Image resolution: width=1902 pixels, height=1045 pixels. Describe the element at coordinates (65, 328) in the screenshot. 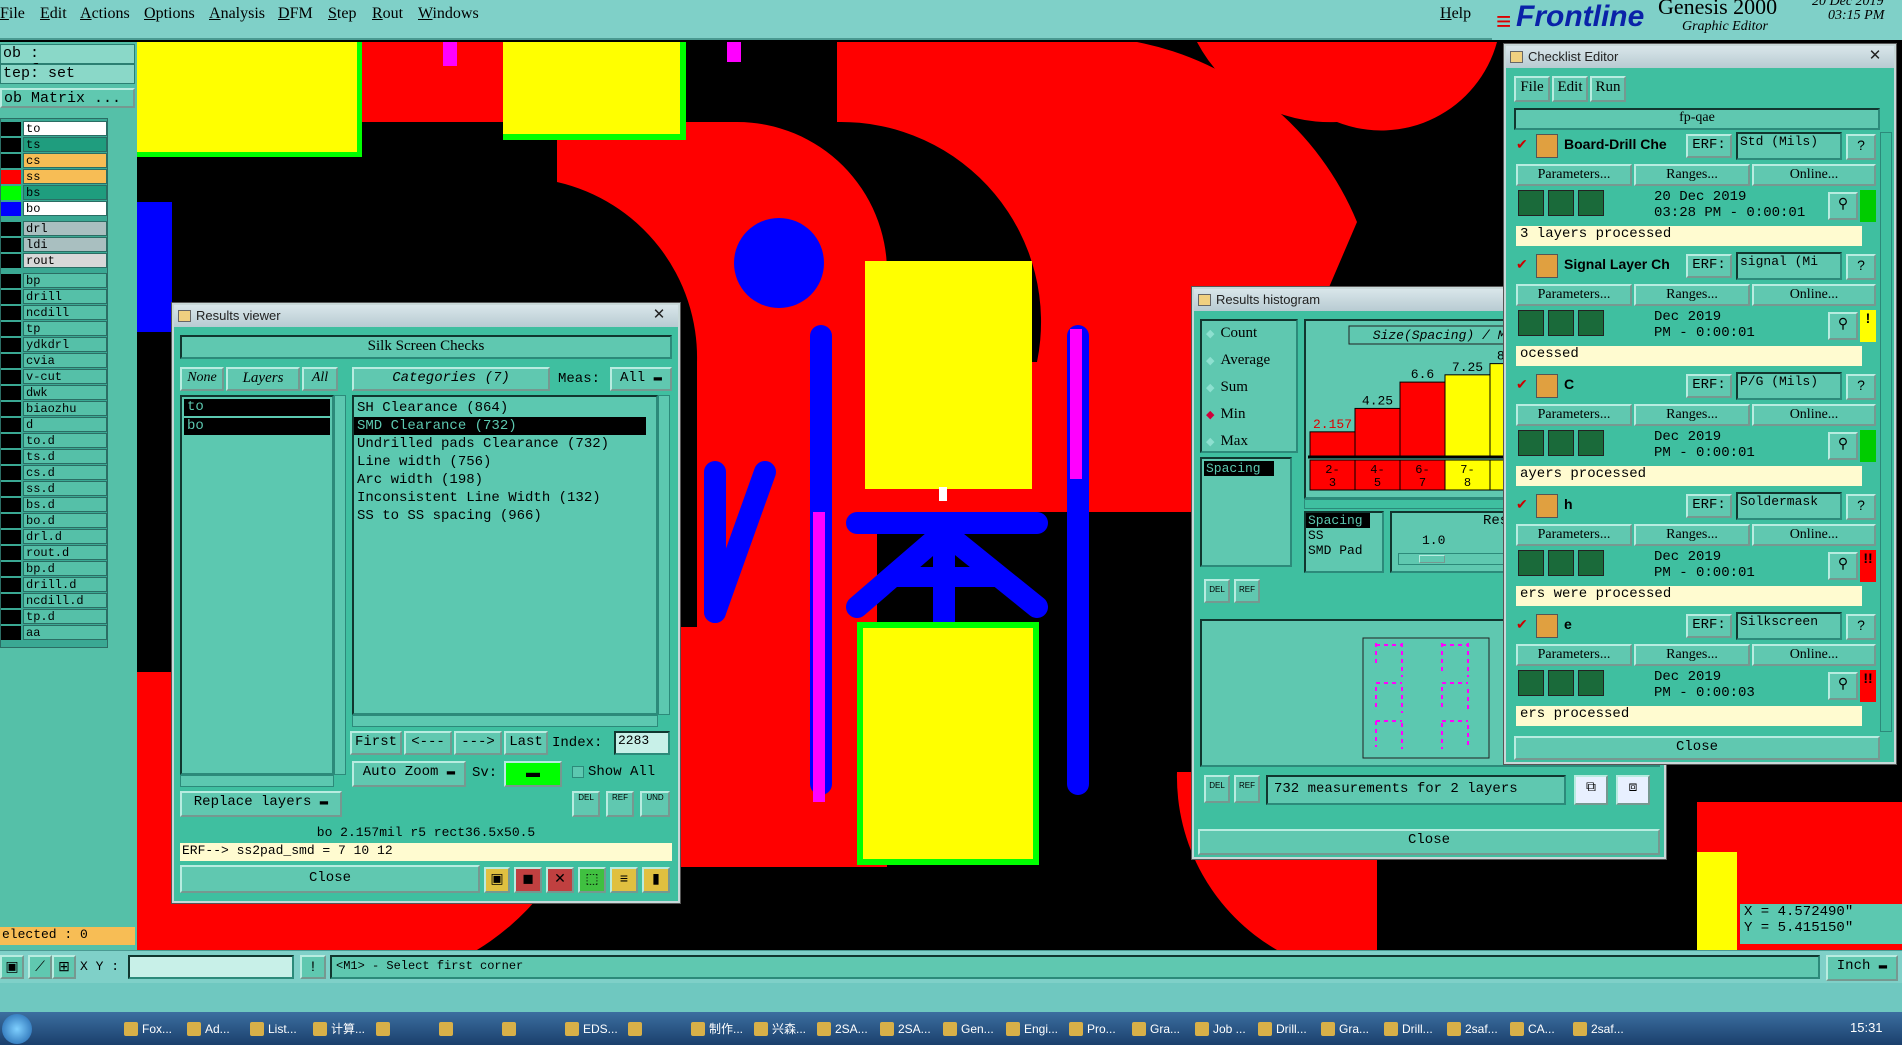

I see `layer-name: tp` at that location.